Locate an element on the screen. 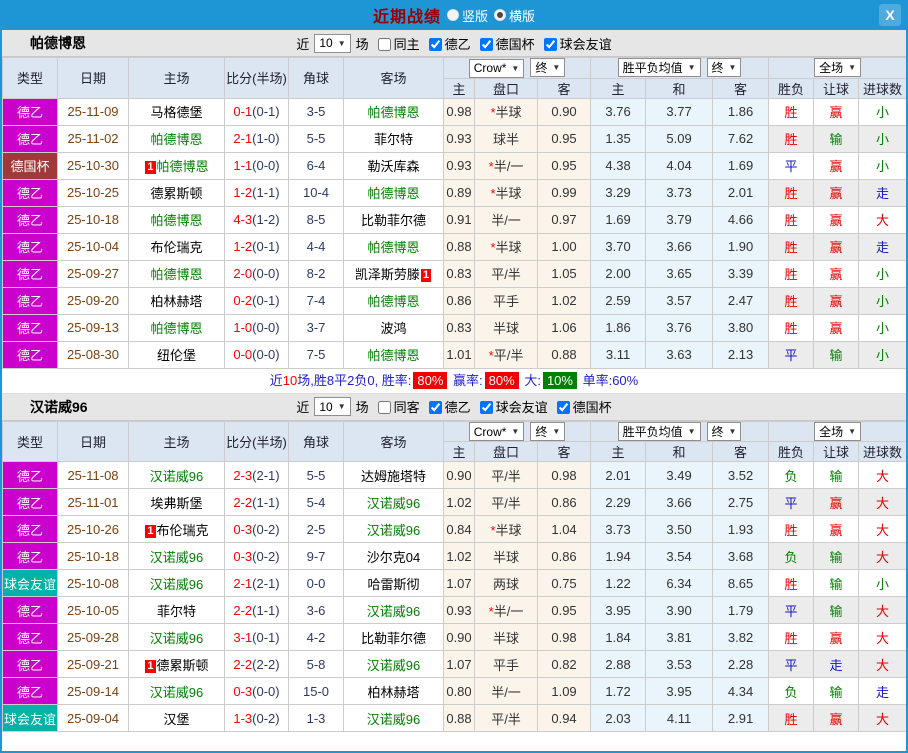 Image resolution: width=908 pixels, height=753 pixels. score-cell: 0-1(0-1) is located at coordinates (256, 111).